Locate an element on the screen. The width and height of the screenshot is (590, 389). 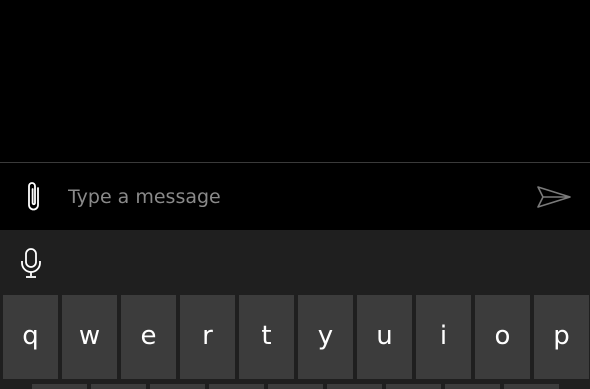
key-o: o is located at coordinates (502, 337).